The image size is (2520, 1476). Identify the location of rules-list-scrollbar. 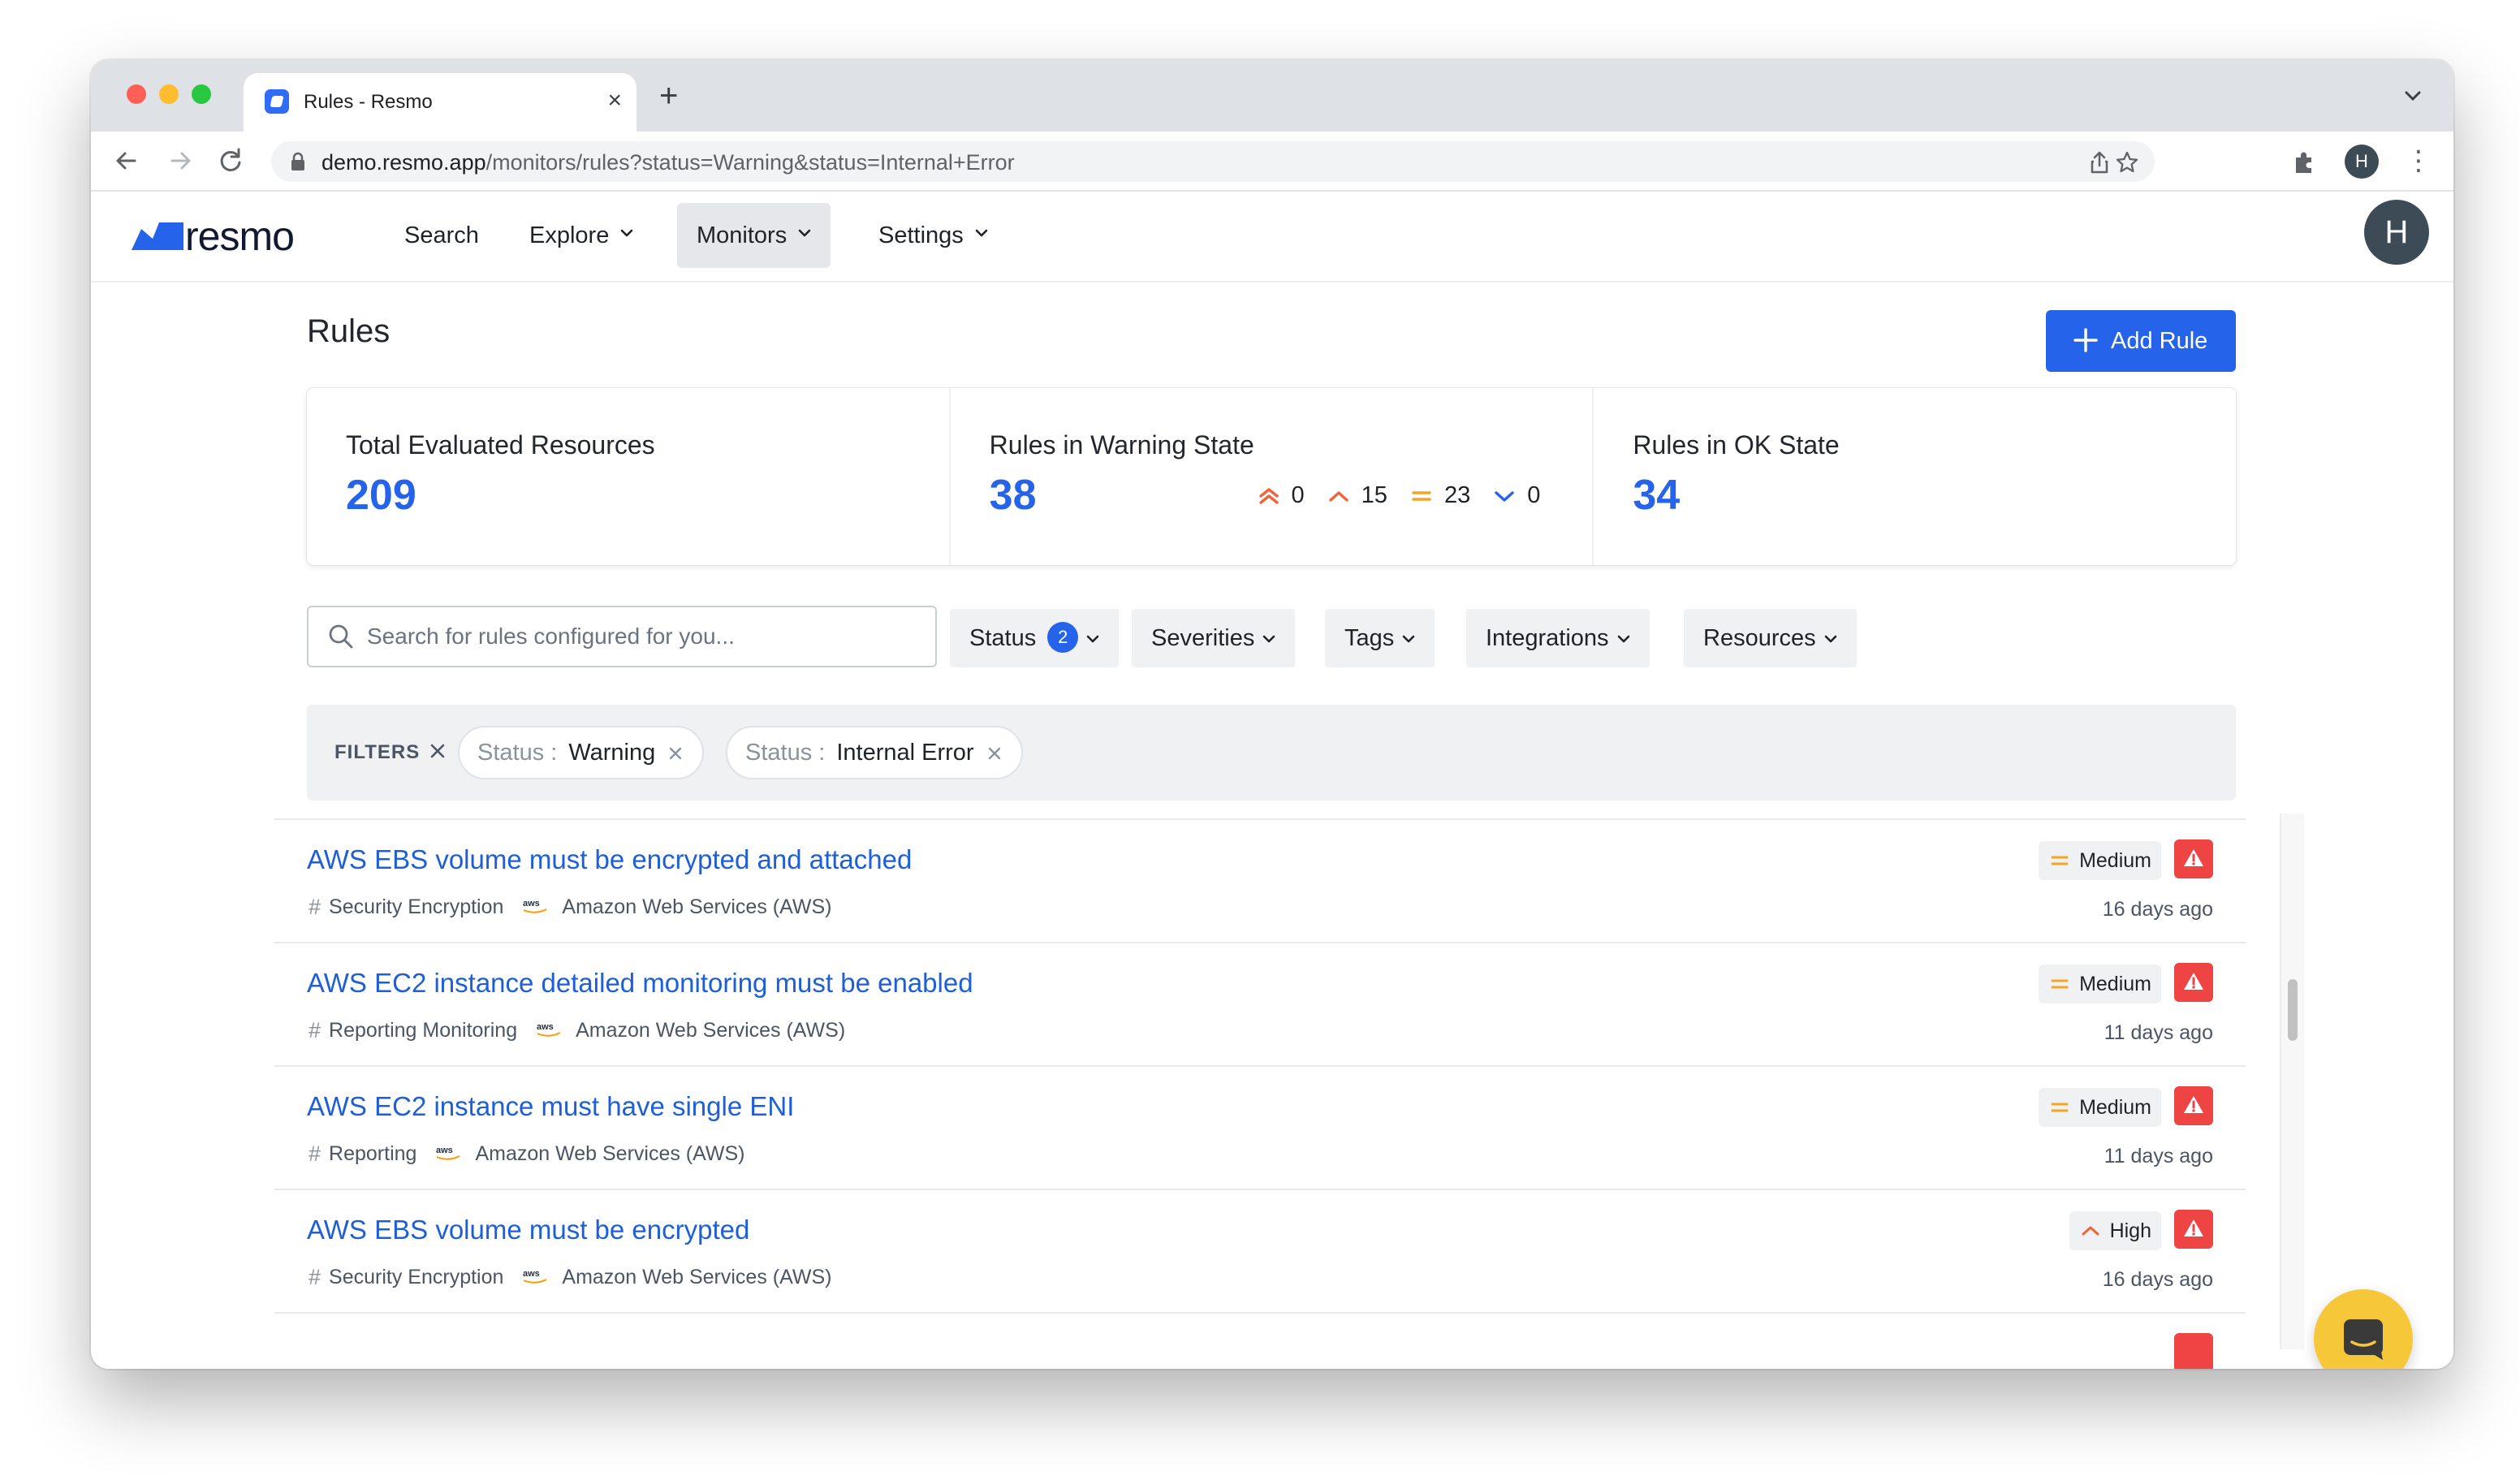
(2292, 1081).